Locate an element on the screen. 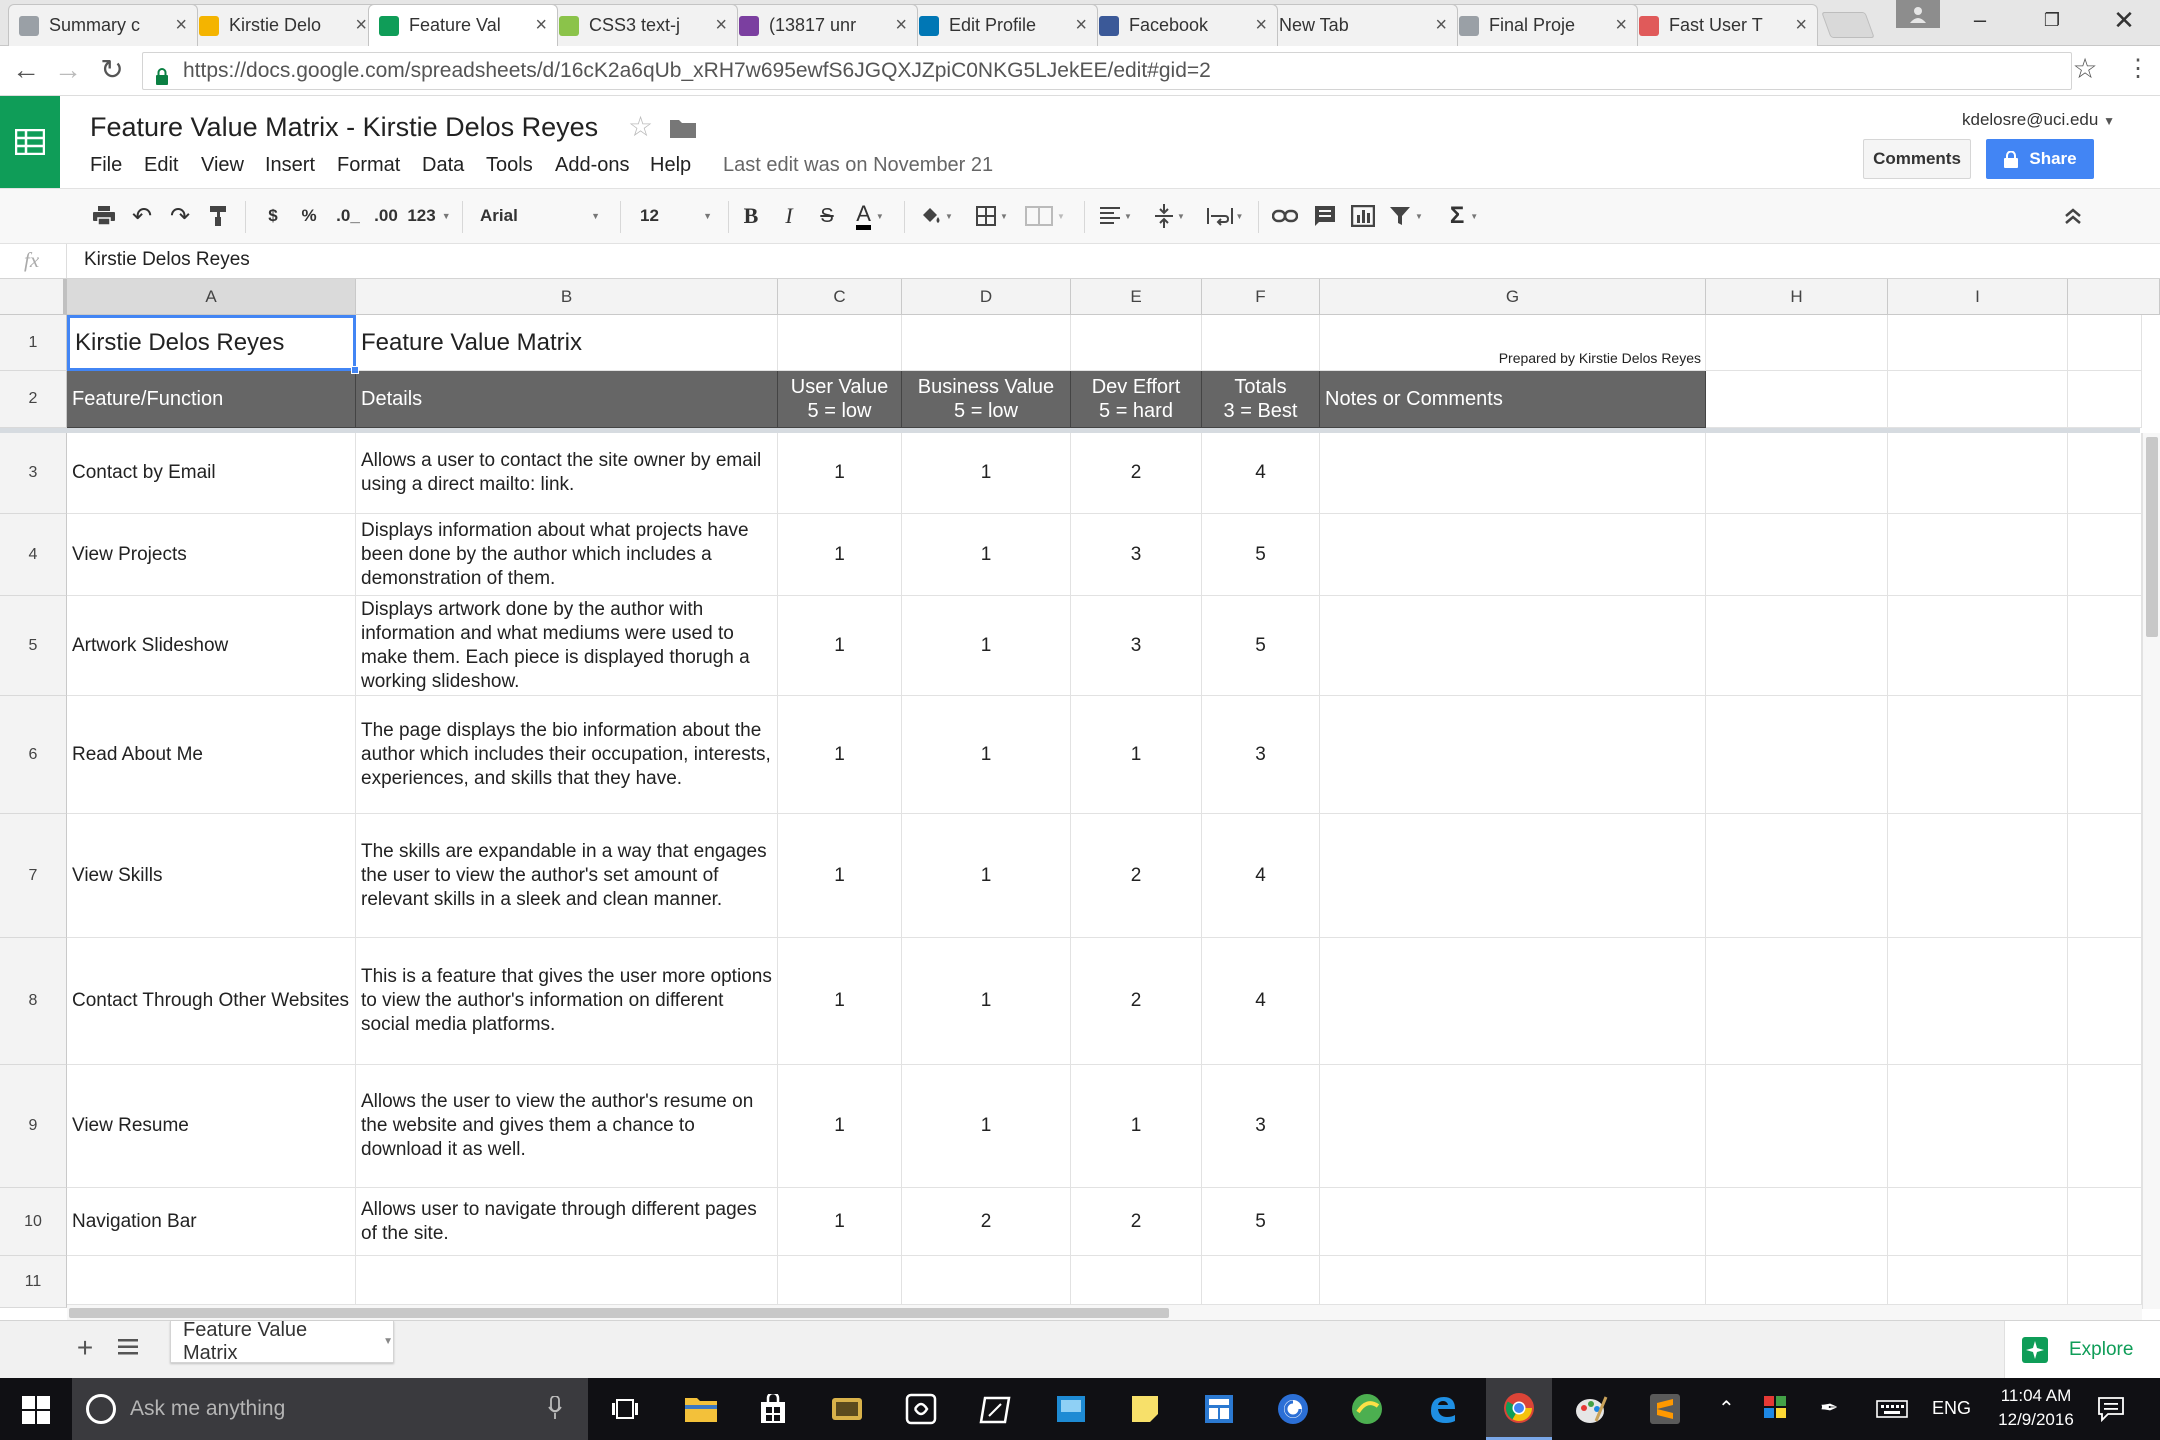  text-wrap-icon: ▼ is located at coordinates (1225, 216).